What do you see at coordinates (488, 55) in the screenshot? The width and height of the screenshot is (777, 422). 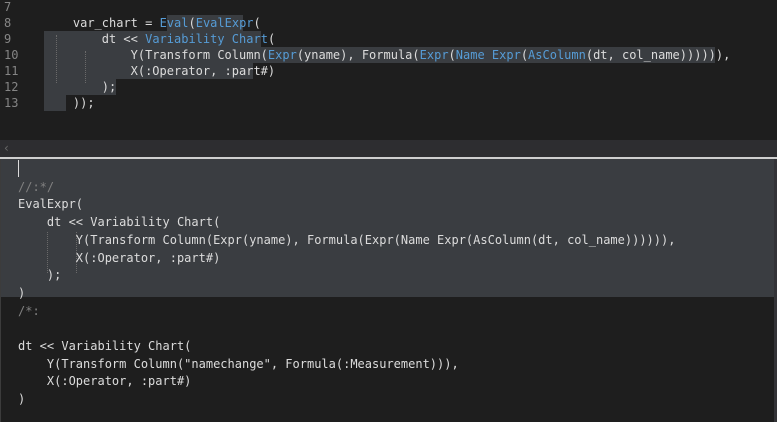 I see `keyword-token: Name Expr` at bounding box center [488, 55].